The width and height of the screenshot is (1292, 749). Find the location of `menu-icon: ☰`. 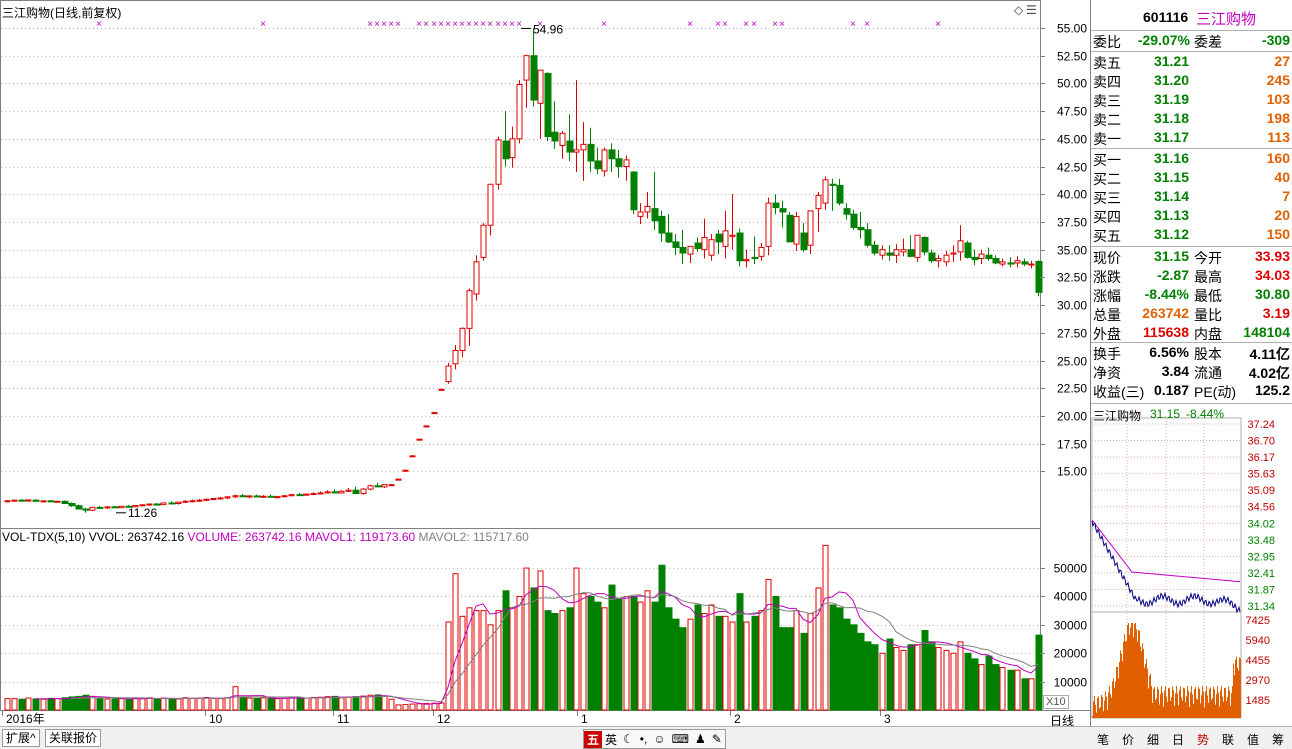

menu-icon: ☰ is located at coordinates (1031, 10).